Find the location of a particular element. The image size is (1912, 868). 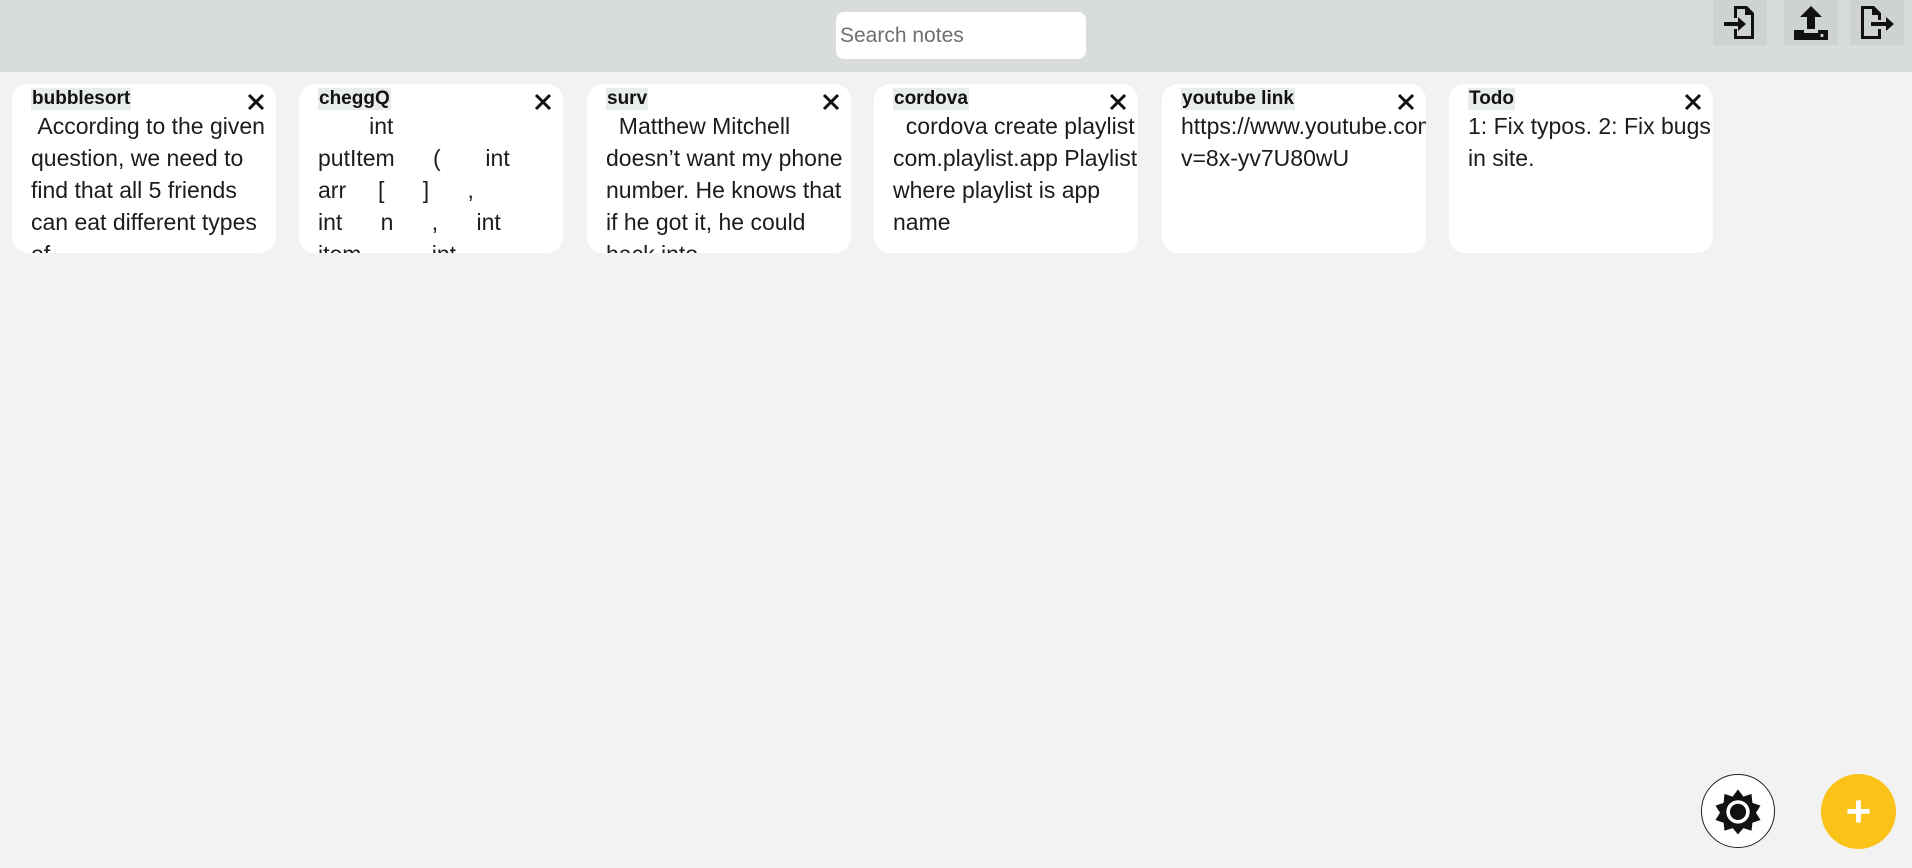

upload-icon is located at coordinates (1811, 22).